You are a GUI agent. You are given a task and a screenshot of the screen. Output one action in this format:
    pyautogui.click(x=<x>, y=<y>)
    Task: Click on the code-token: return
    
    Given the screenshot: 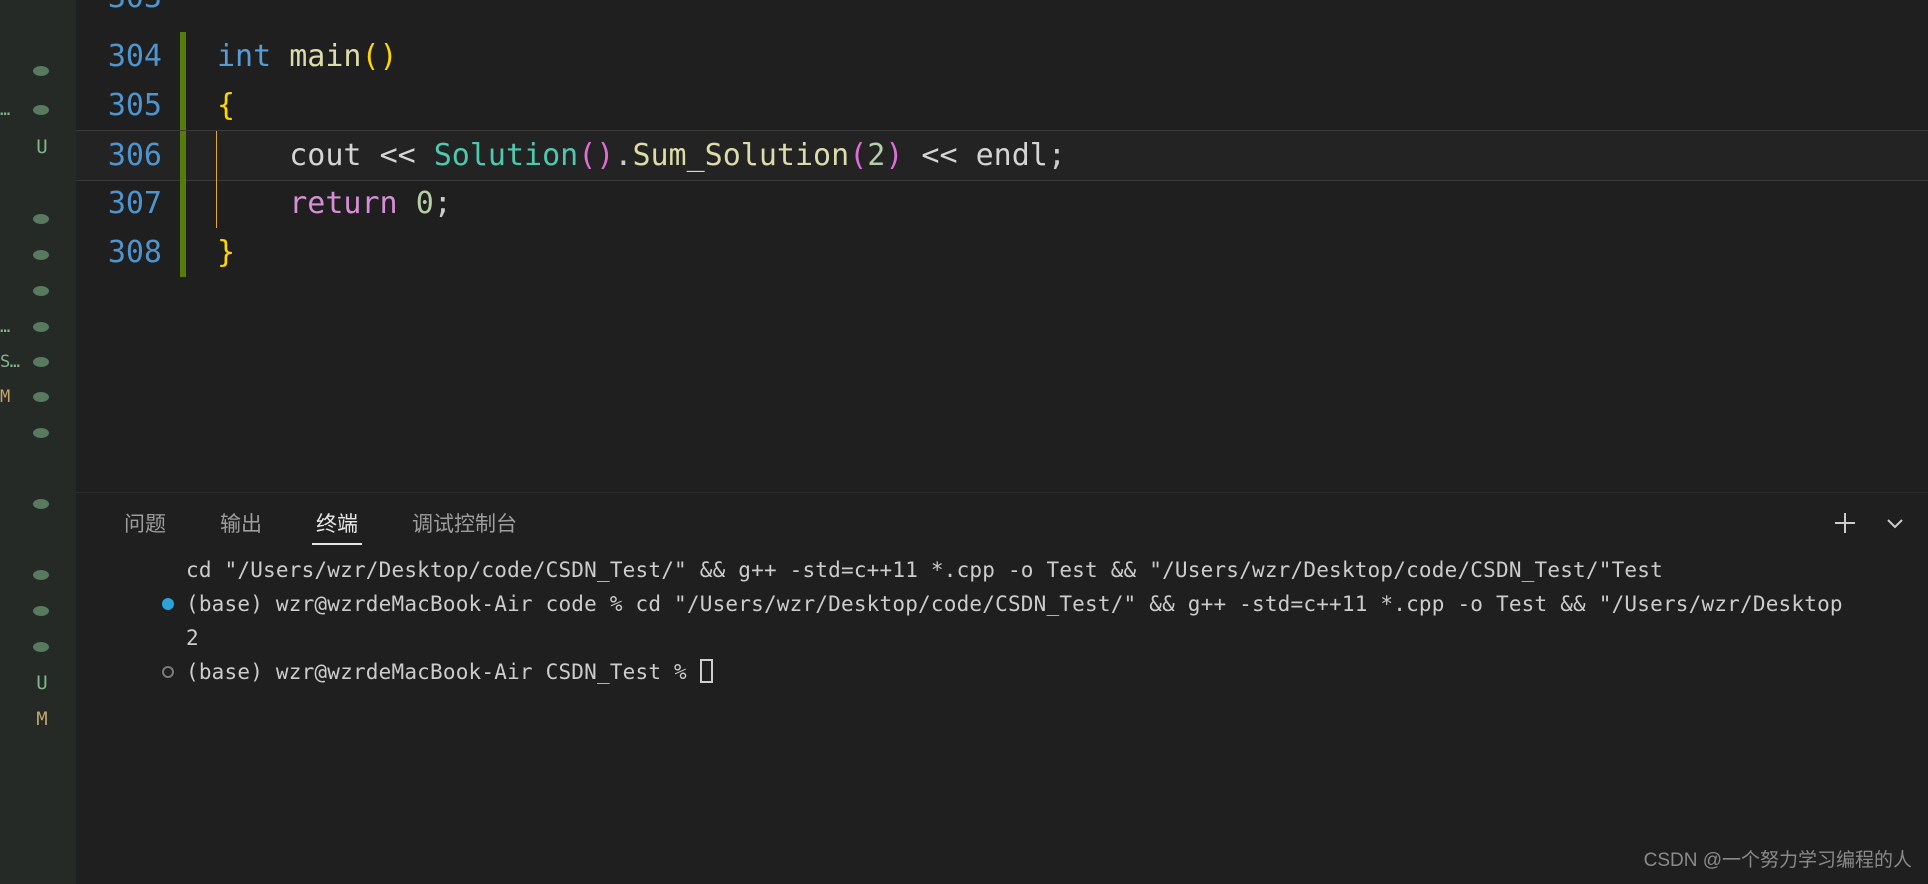 What is the action you would take?
    pyautogui.click(x=352, y=203)
    